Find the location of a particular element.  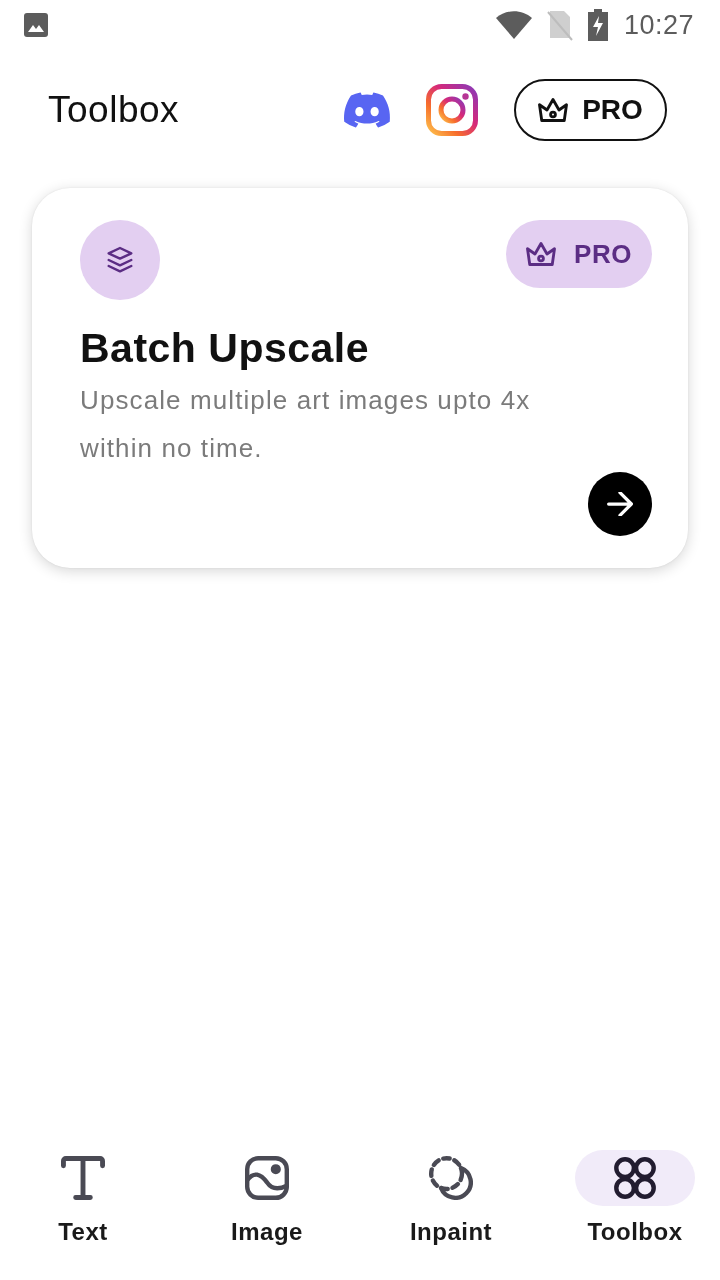

wifi-icon is located at coordinates (513, 25).